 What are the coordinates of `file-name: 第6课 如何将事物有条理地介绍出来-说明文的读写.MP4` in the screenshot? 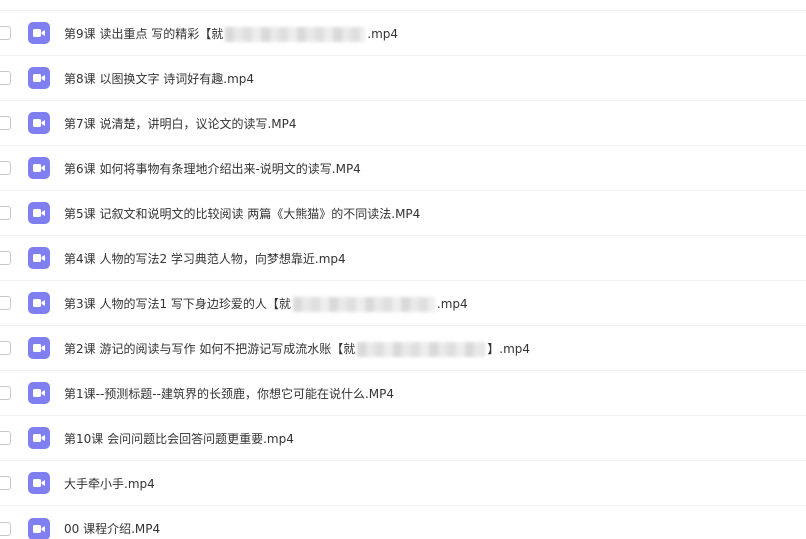 It's located at (212, 168).